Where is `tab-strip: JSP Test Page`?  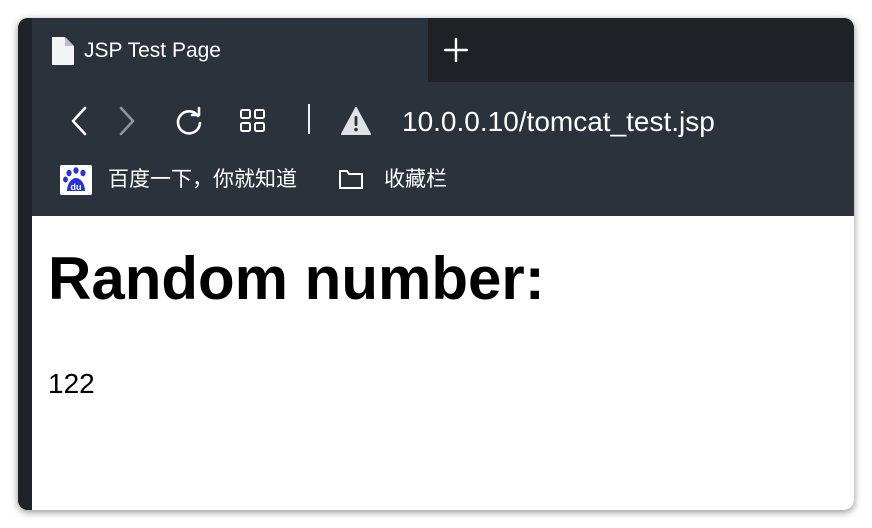
tab-strip: JSP Test Page is located at coordinates (443, 50).